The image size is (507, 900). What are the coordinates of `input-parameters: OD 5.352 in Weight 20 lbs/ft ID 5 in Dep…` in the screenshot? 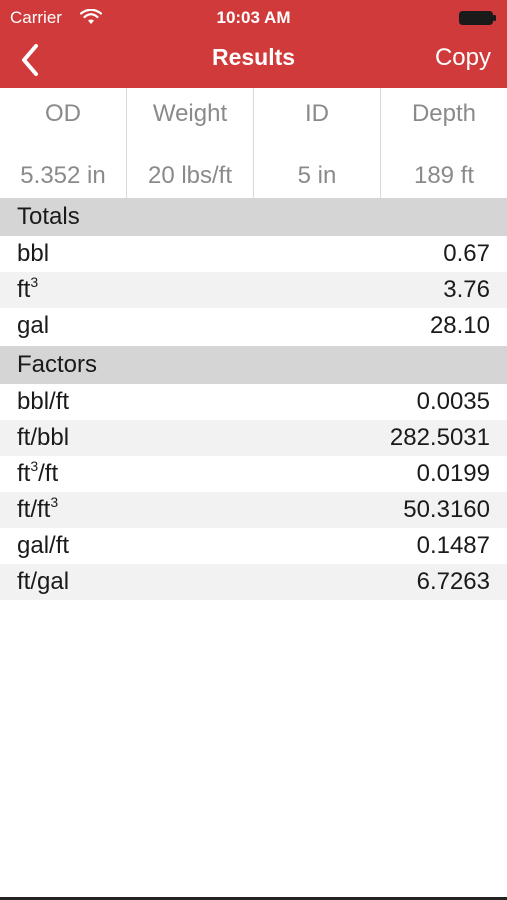 It's located at (253, 143).